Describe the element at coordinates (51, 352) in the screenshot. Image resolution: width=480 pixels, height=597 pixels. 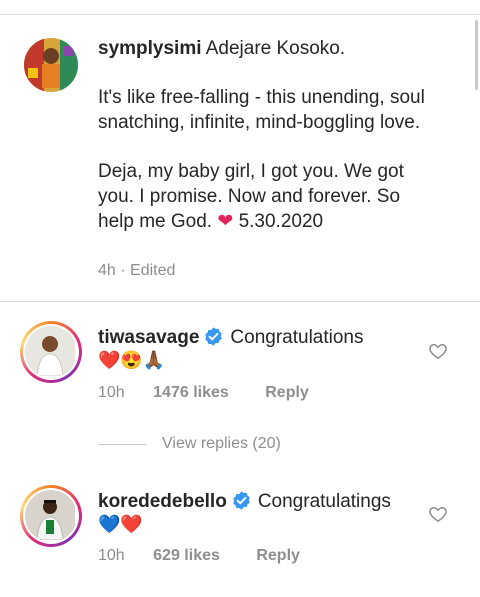
I see `comment-avatar-tiwasavage` at that location.